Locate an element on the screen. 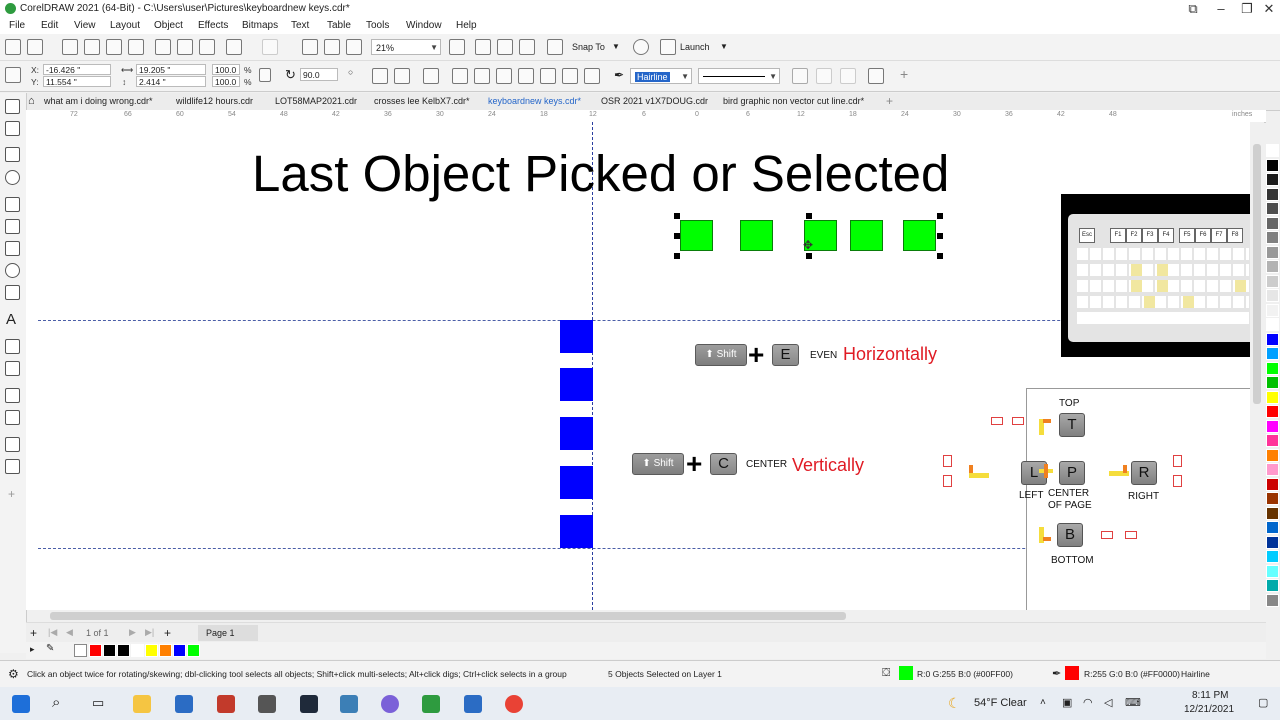 This screenshot has width=1280, height=720. save-icon is located at coordinates (70, 47).